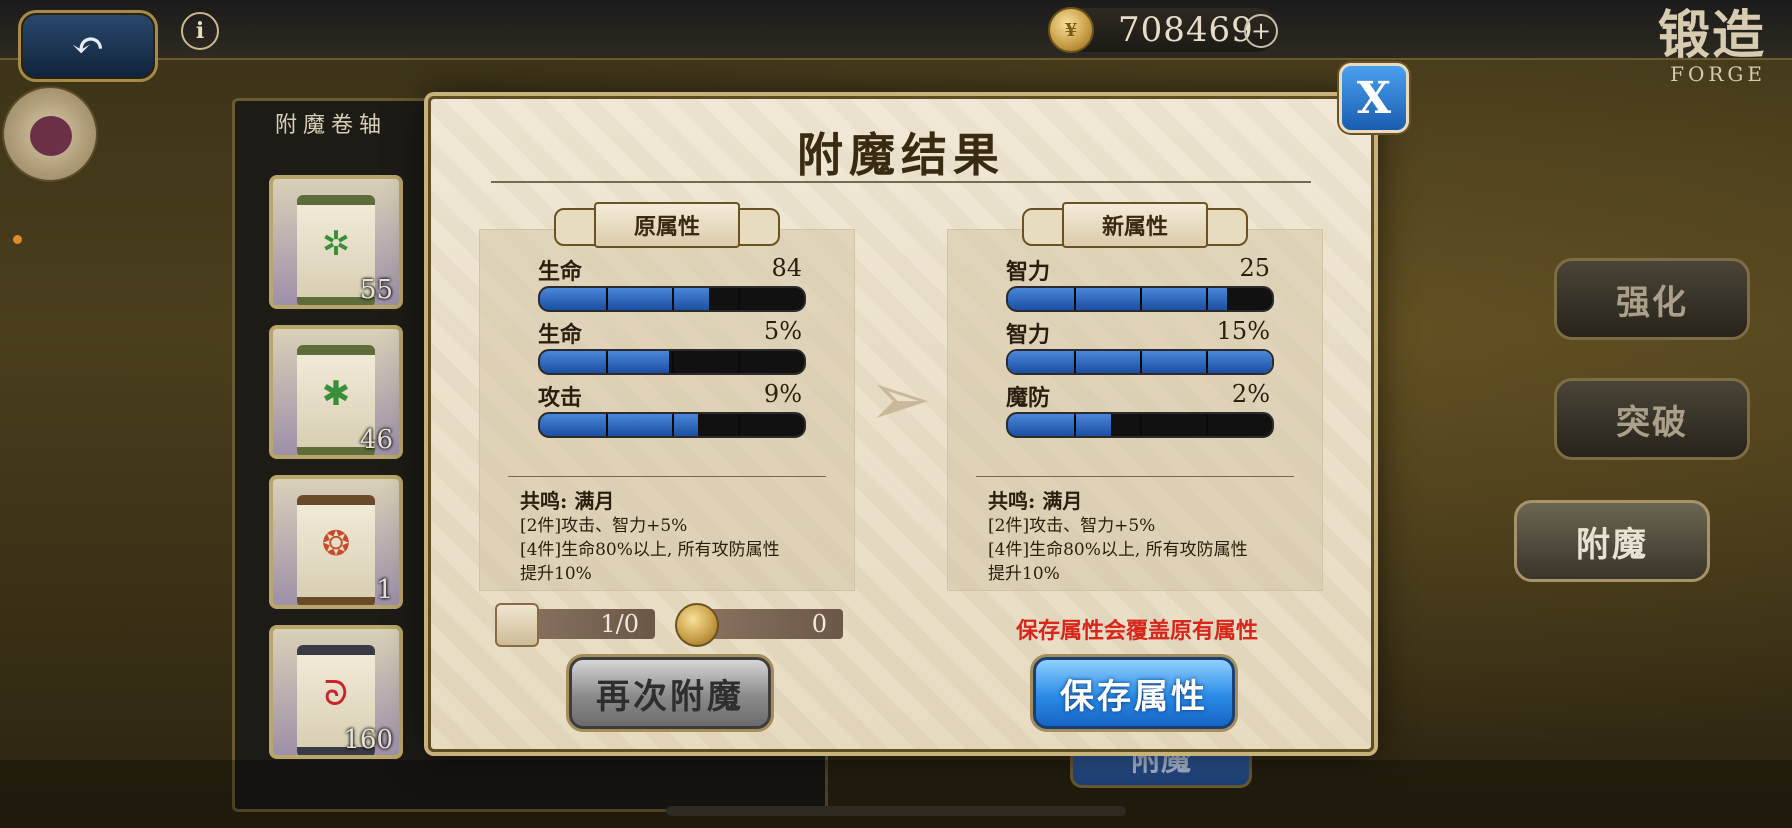  I want to click on avatar-face, so click(51, 136).